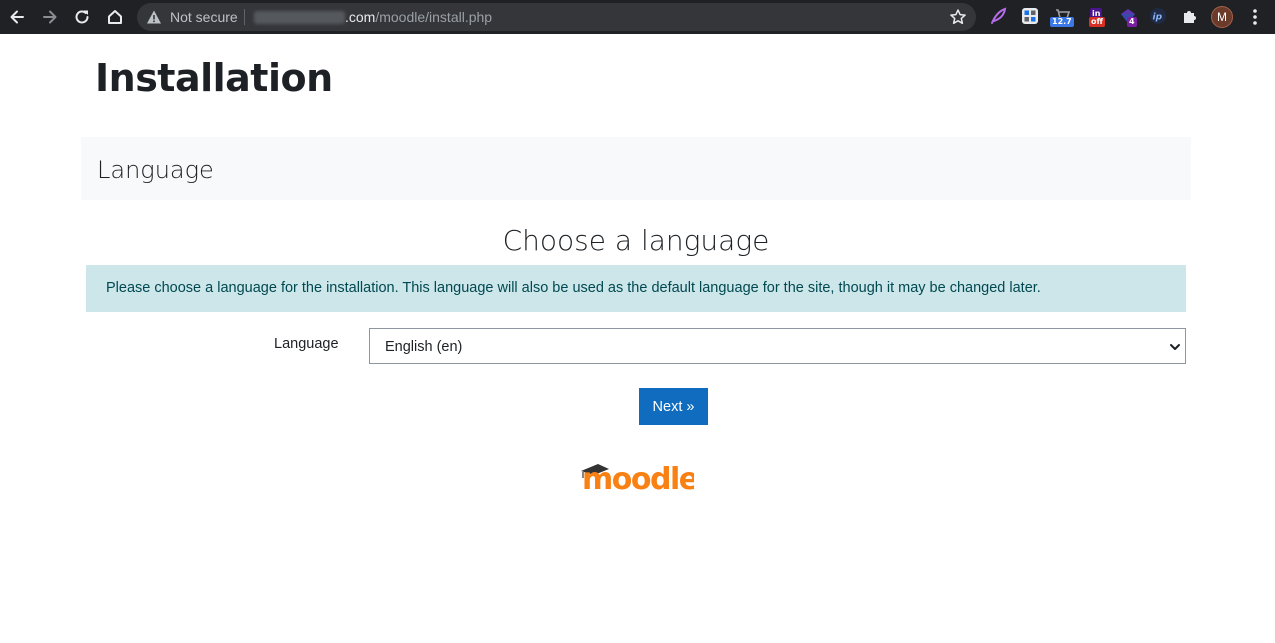 Image resolution: width=1275 pixels, height=643 pixels. What do you see at coordinates (1222, 17) in the screenshot?
I see `profile-avatar: M` at bounding box center [1222, 17].